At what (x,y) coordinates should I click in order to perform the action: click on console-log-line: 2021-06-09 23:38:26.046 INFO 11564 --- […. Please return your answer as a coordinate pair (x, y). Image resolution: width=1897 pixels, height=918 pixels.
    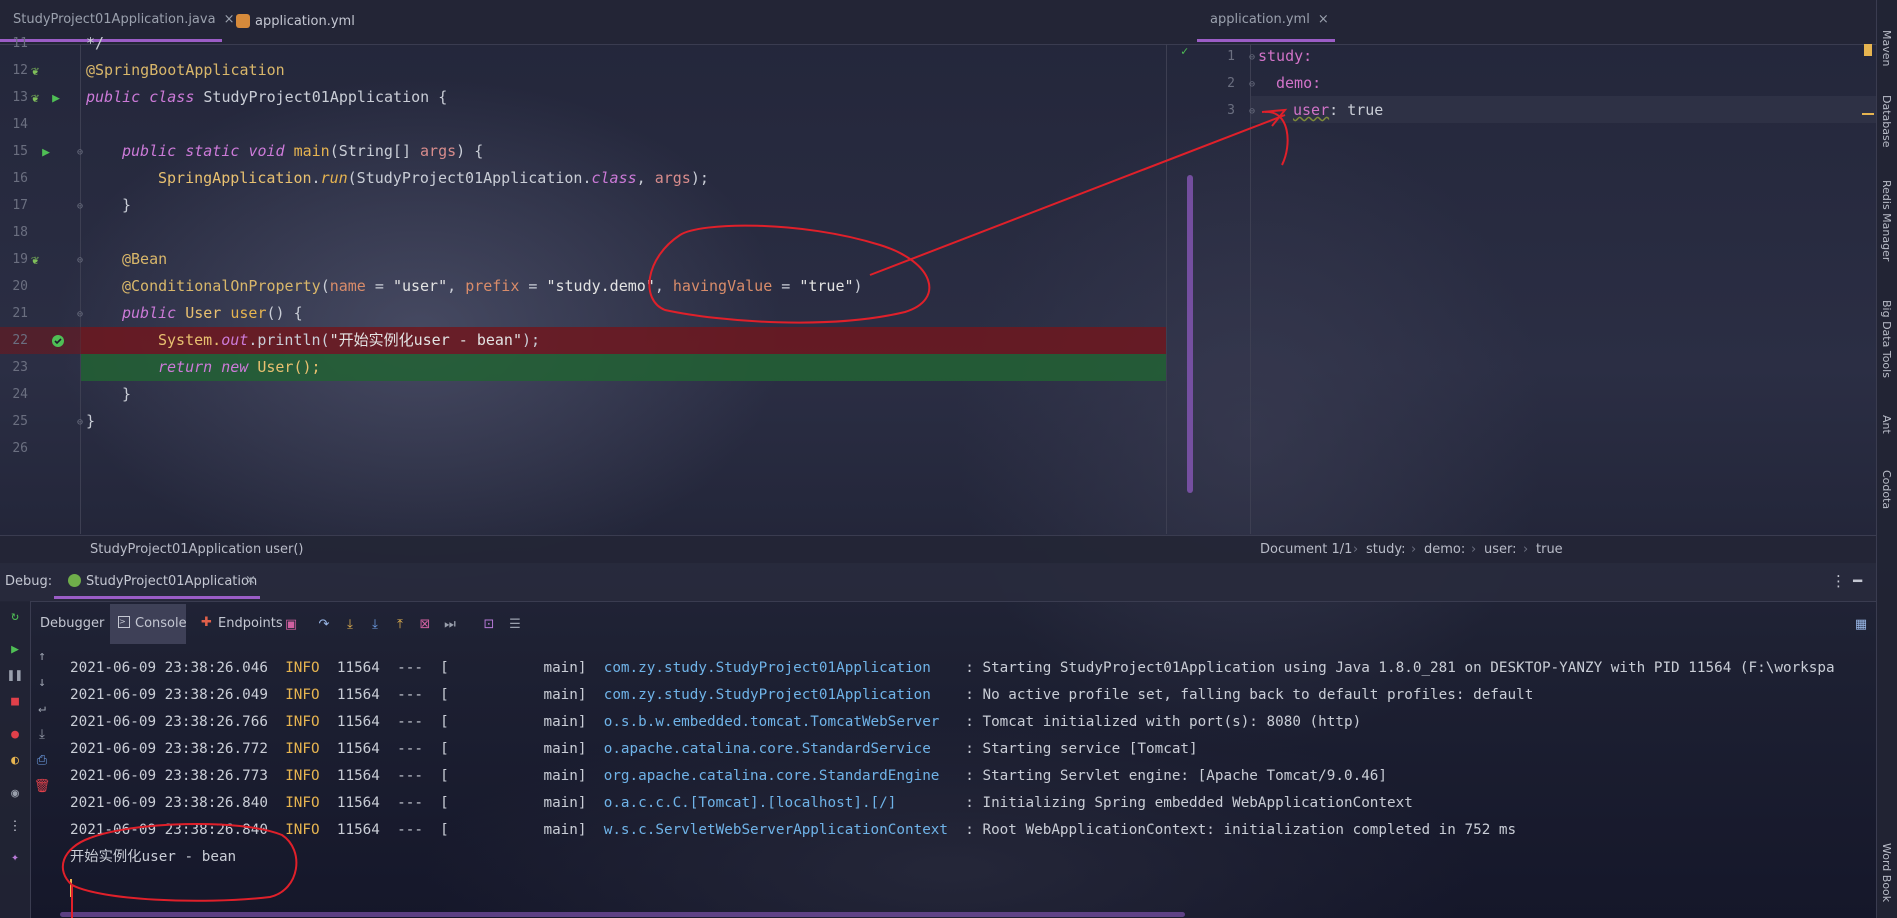
    Looking at the image, I should click on (952, 668).